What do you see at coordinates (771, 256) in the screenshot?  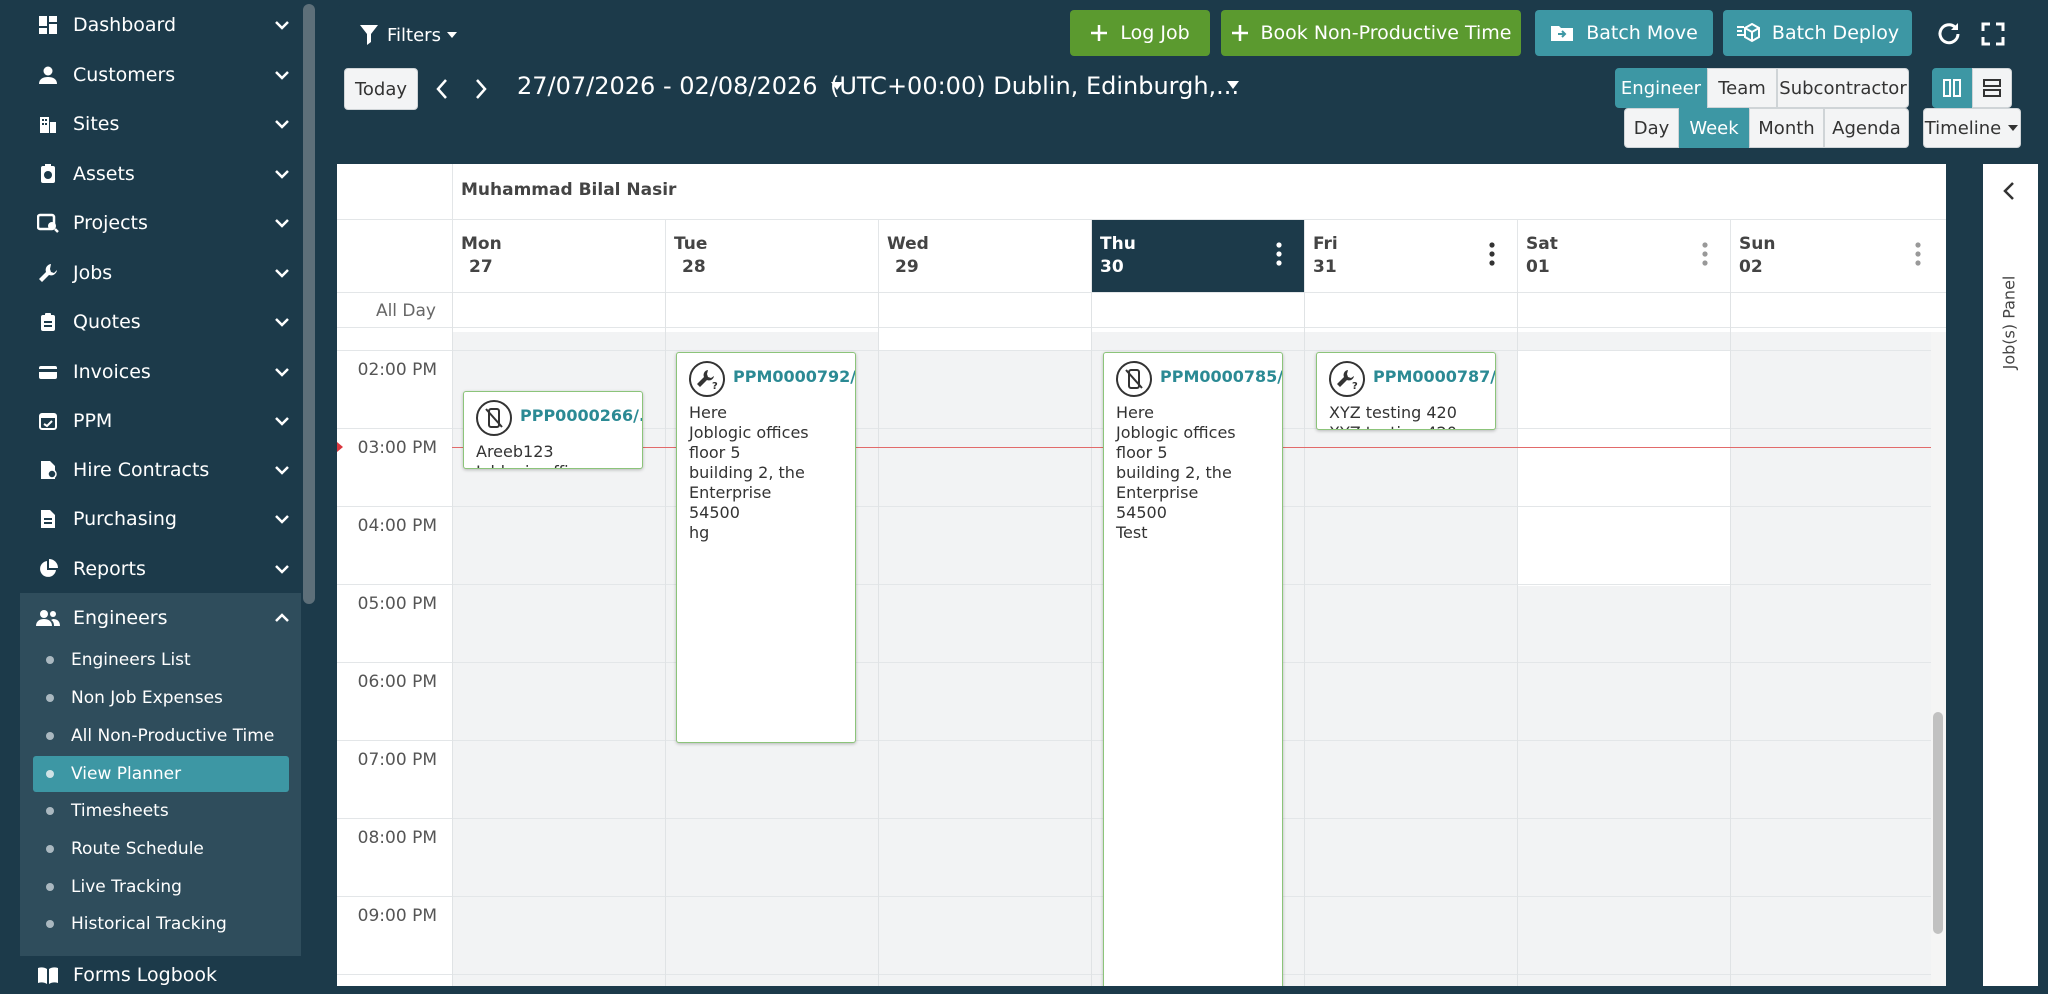 I see `day-header-tue: Tue 28` at bounding box center [771, 256].